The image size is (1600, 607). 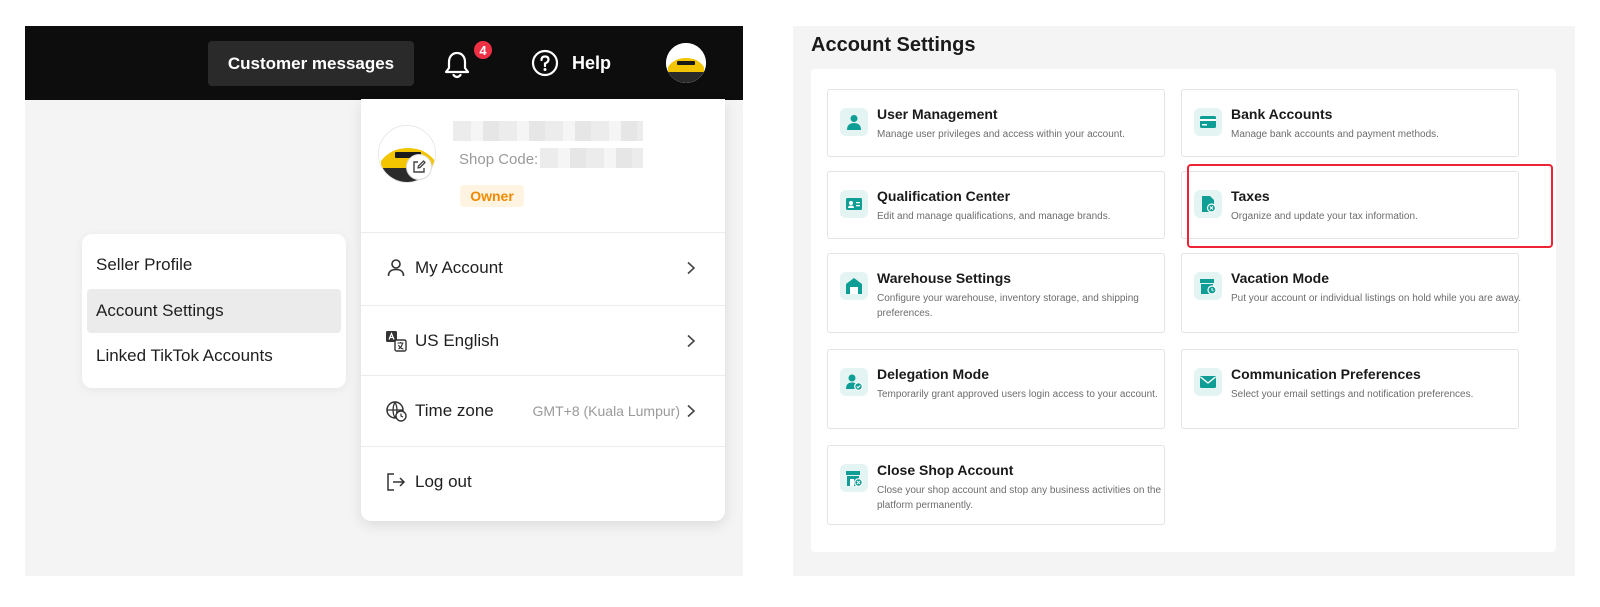 I want to click on redacted-shop-name, so click(x=548, y=131).